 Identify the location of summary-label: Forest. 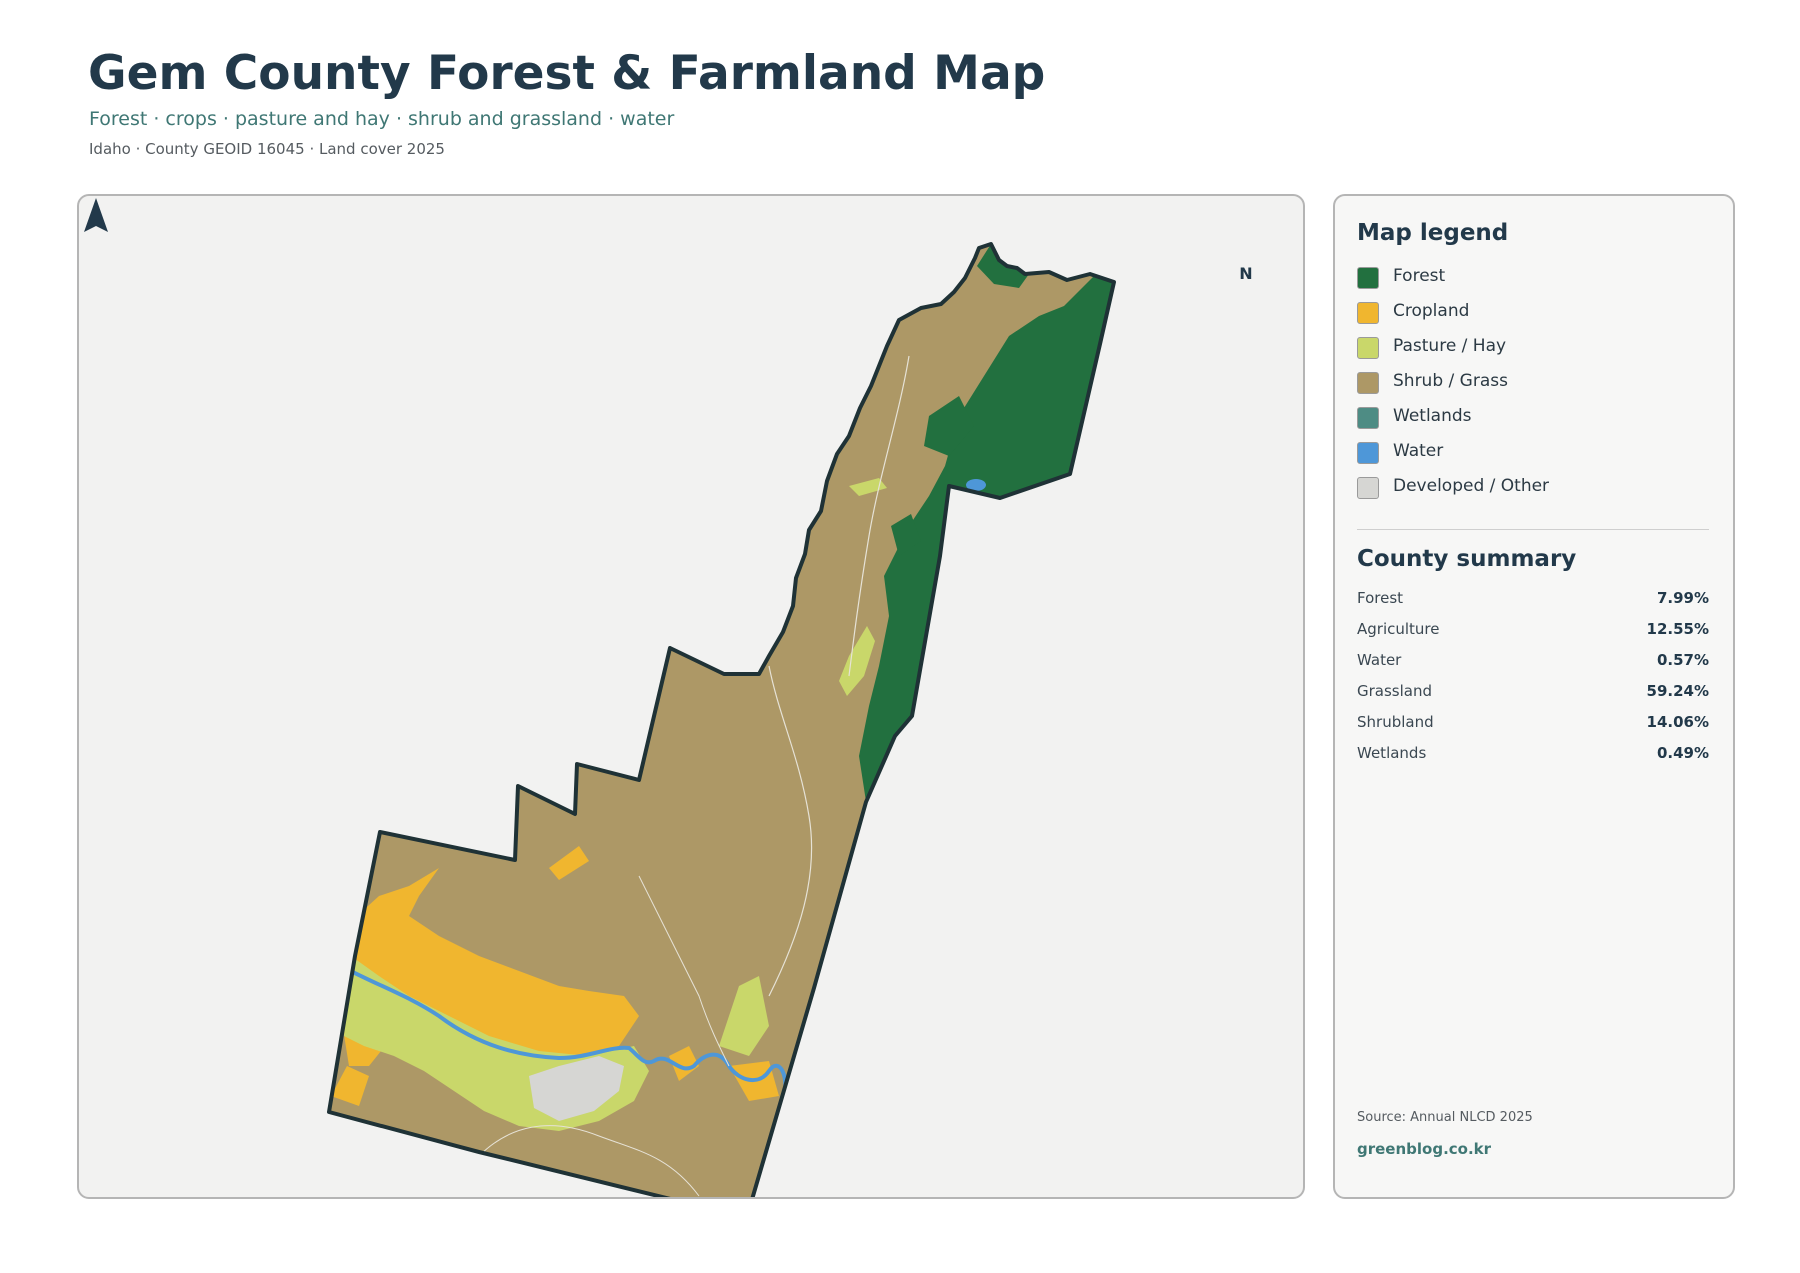
(1380, 598).